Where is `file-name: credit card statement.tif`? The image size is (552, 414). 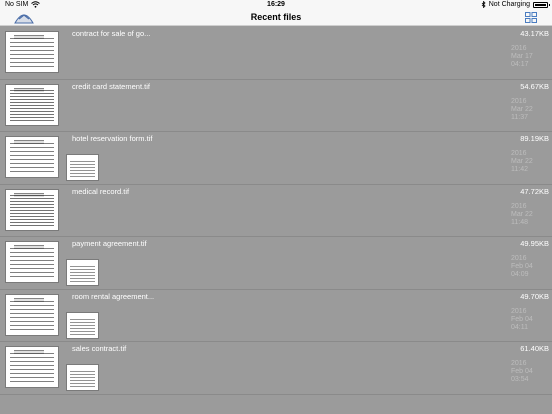 file-name: credit card statement.tif is located at coordinates (111, 86).